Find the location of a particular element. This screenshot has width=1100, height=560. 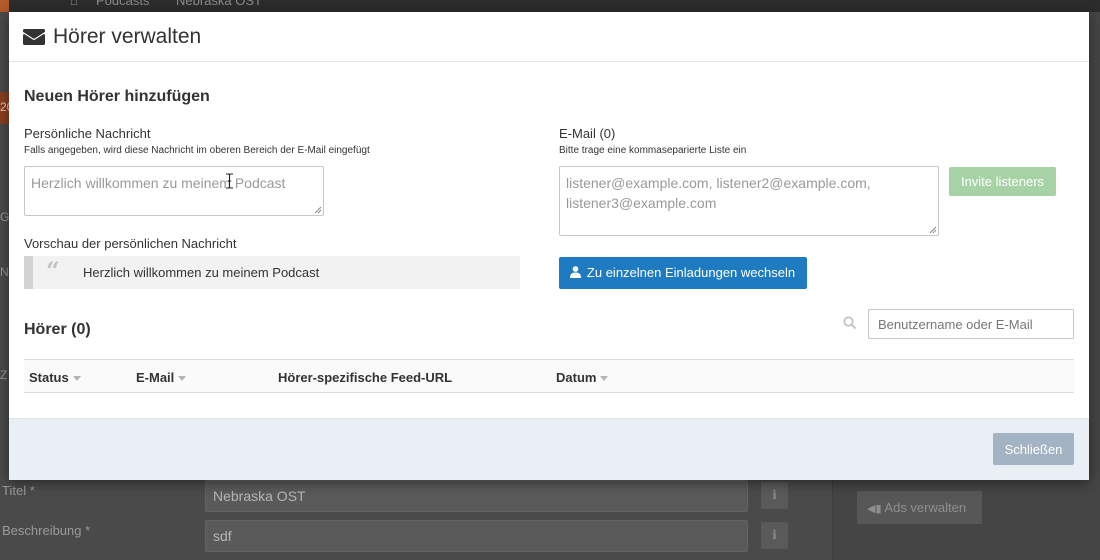

column-email: E-Mail is located at coordinates (161, 377).